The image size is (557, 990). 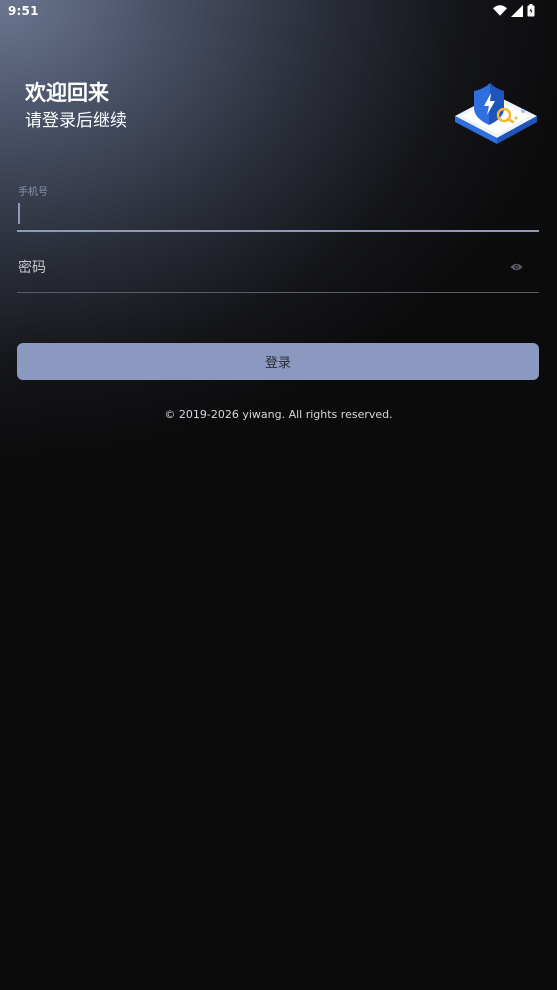 What do you see at coordinates (33, 192) in the screenshot?
I see `phone-label: 手机号` at bounding box center [33, 192].